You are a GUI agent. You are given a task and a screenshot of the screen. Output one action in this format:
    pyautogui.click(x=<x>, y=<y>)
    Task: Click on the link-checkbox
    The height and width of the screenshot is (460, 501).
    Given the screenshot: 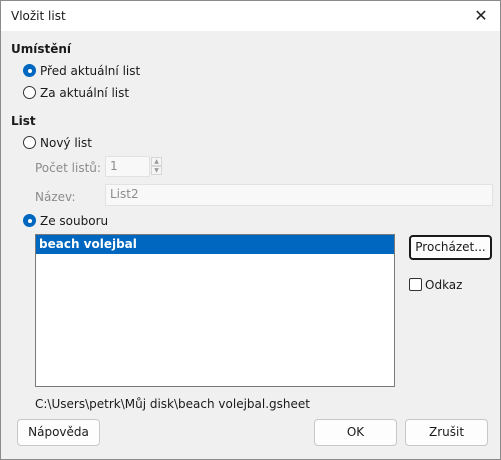 What is the action you would take?
    pyautogui.click(x=415, y=284)
    